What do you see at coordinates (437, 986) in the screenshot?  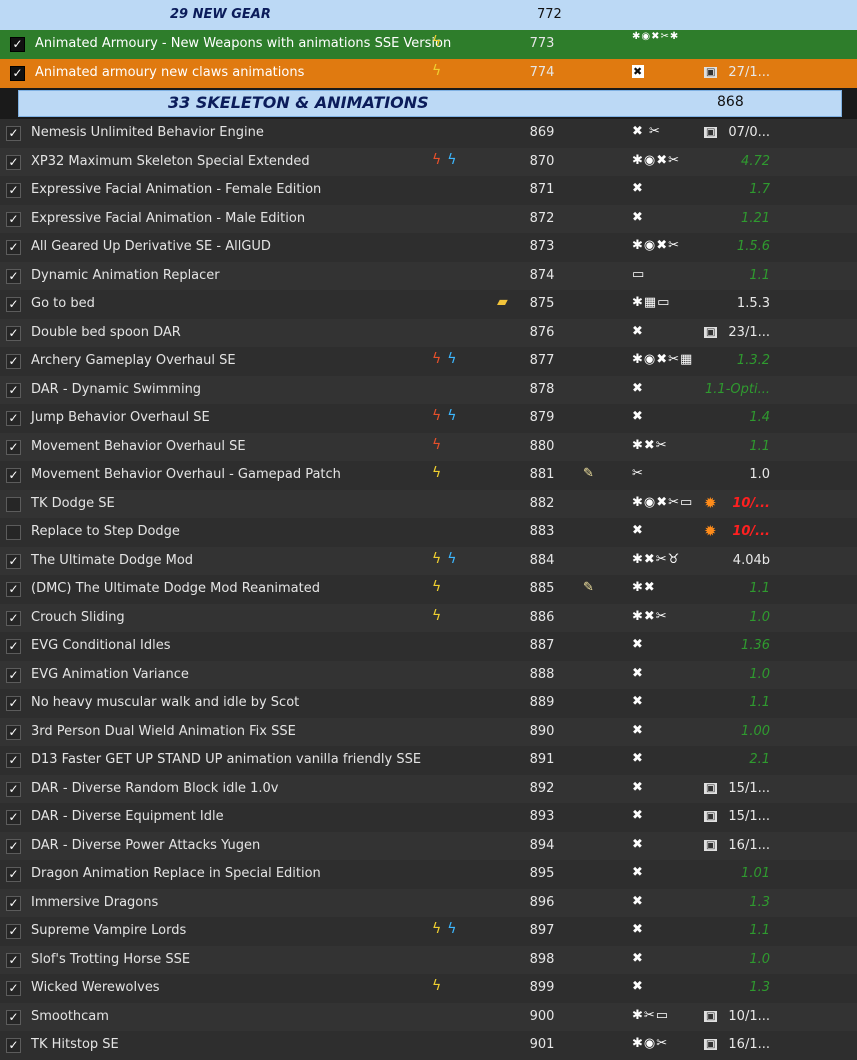 I see `bolt-icon: ϟ` at bounding box center [437, 986].